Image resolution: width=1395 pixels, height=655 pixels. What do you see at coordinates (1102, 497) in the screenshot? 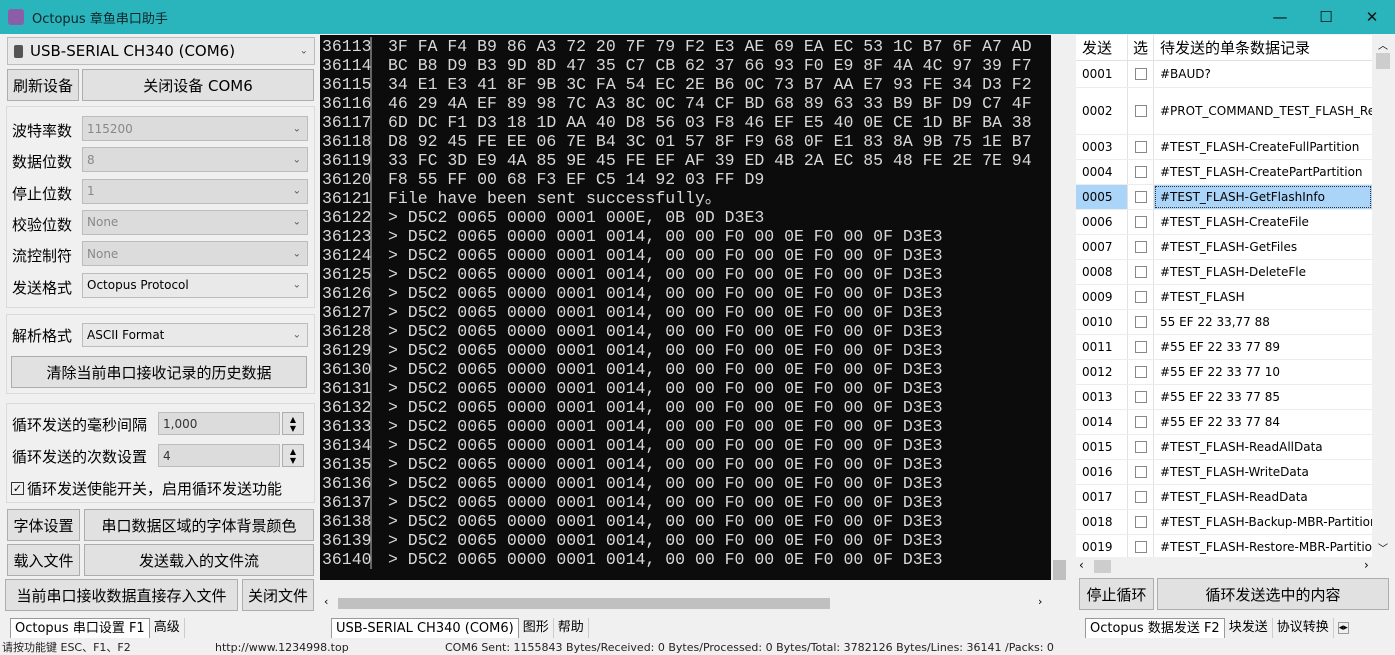
I see `row-id: 0017` at bounding box center [1102, 497].